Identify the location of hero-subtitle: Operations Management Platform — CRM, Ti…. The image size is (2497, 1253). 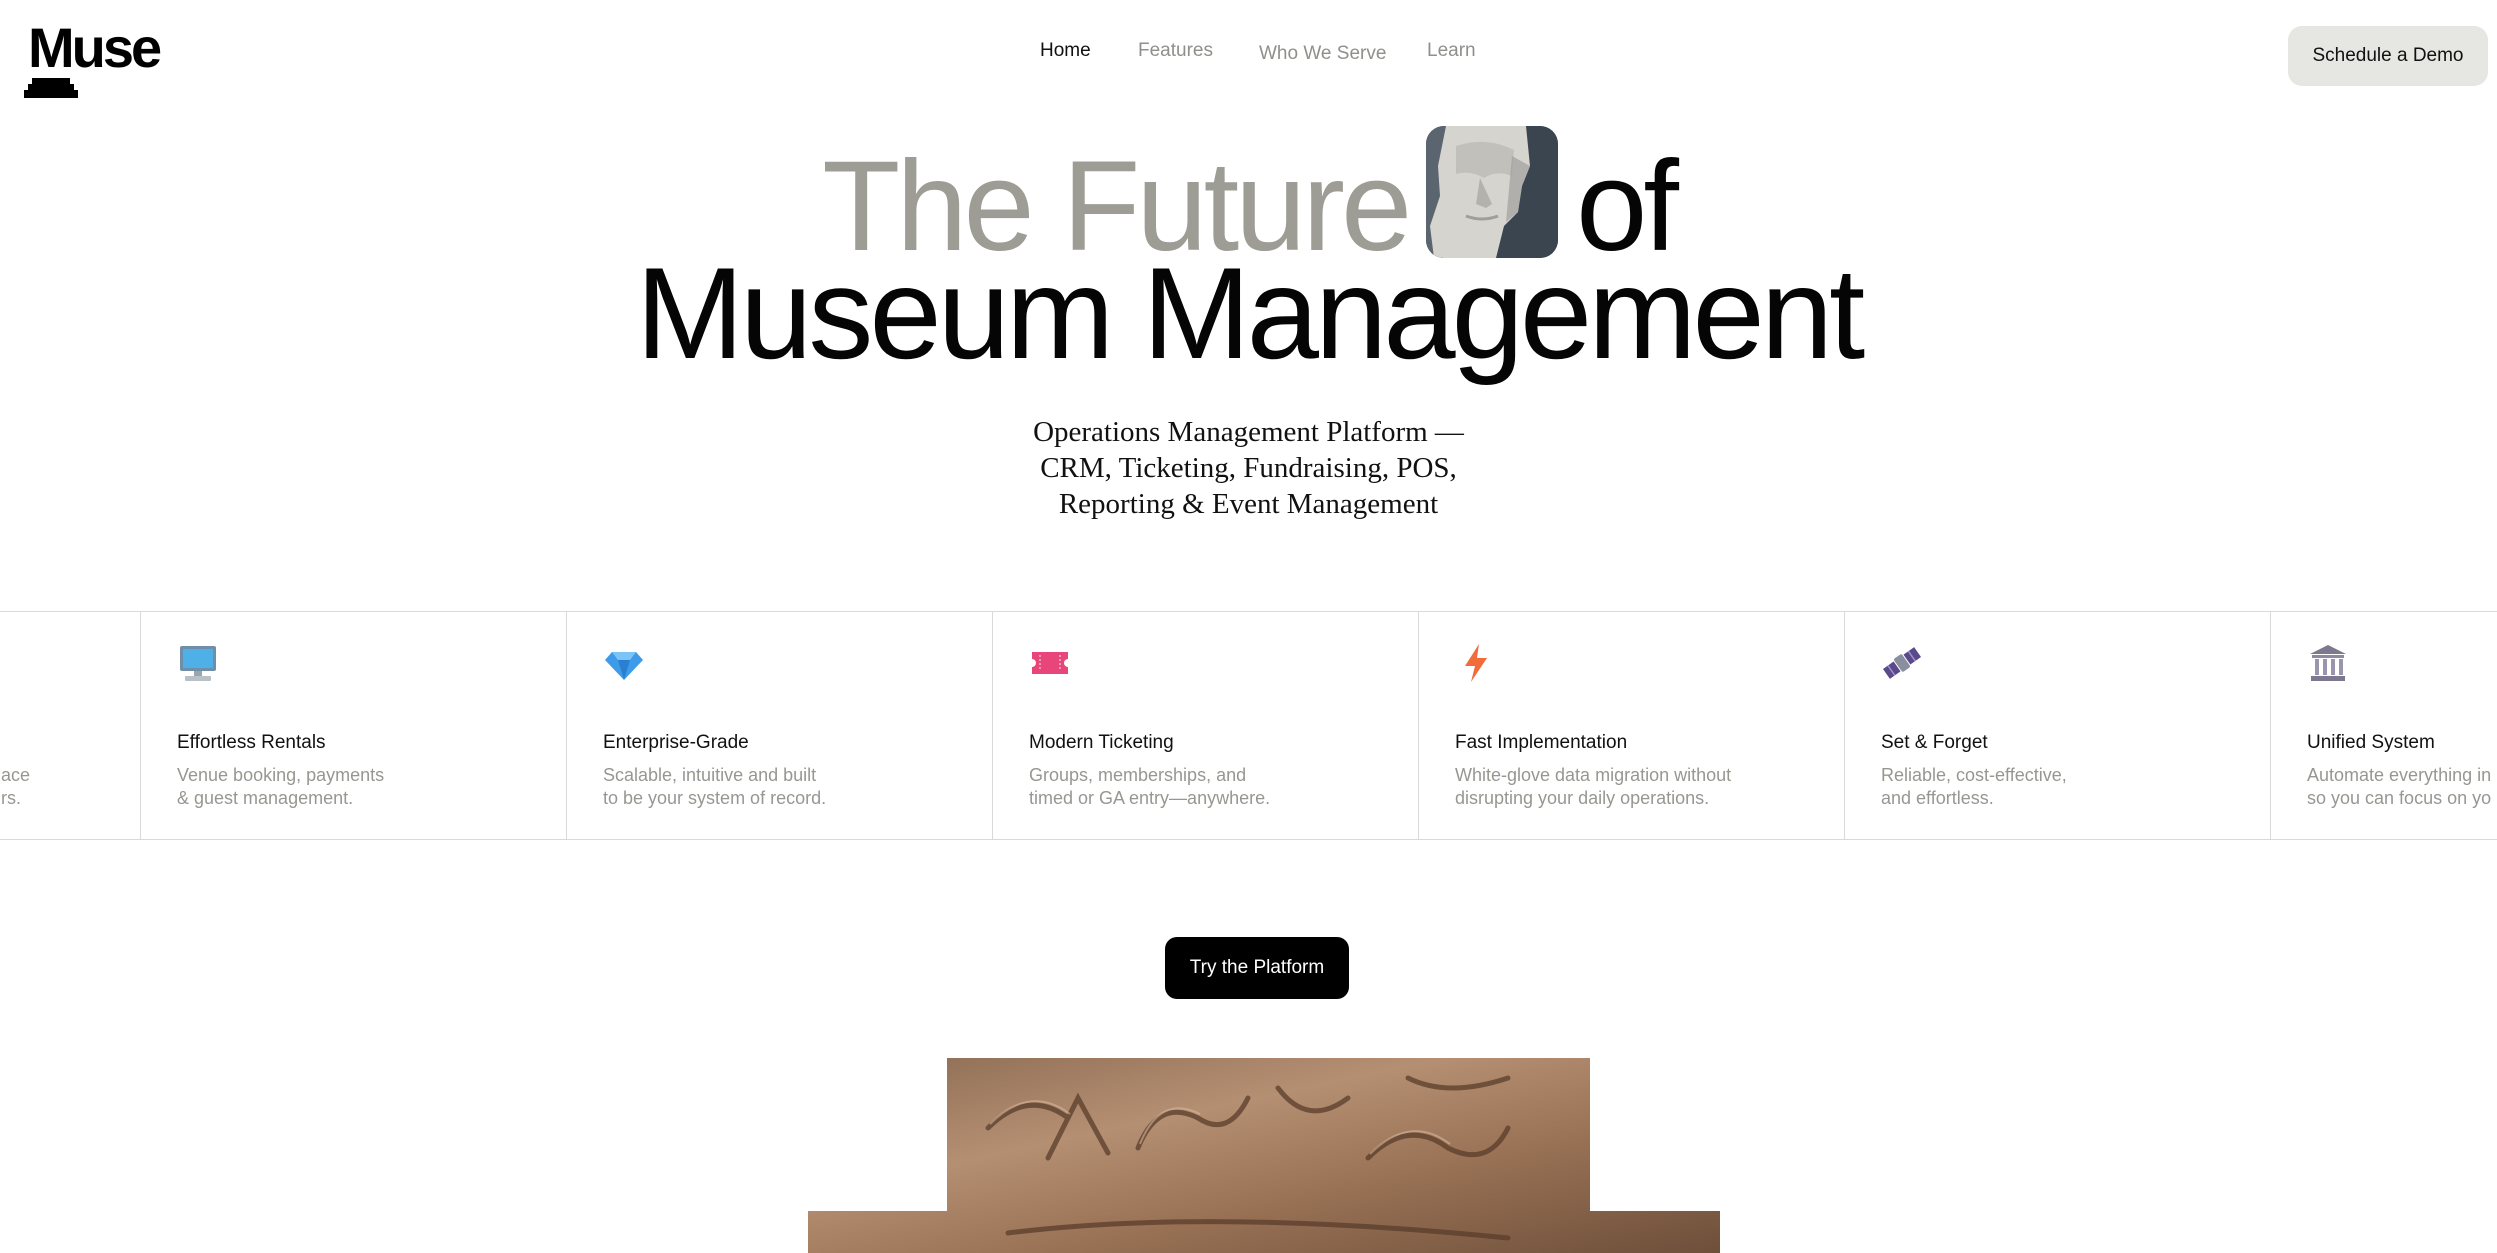
(1248, 468).